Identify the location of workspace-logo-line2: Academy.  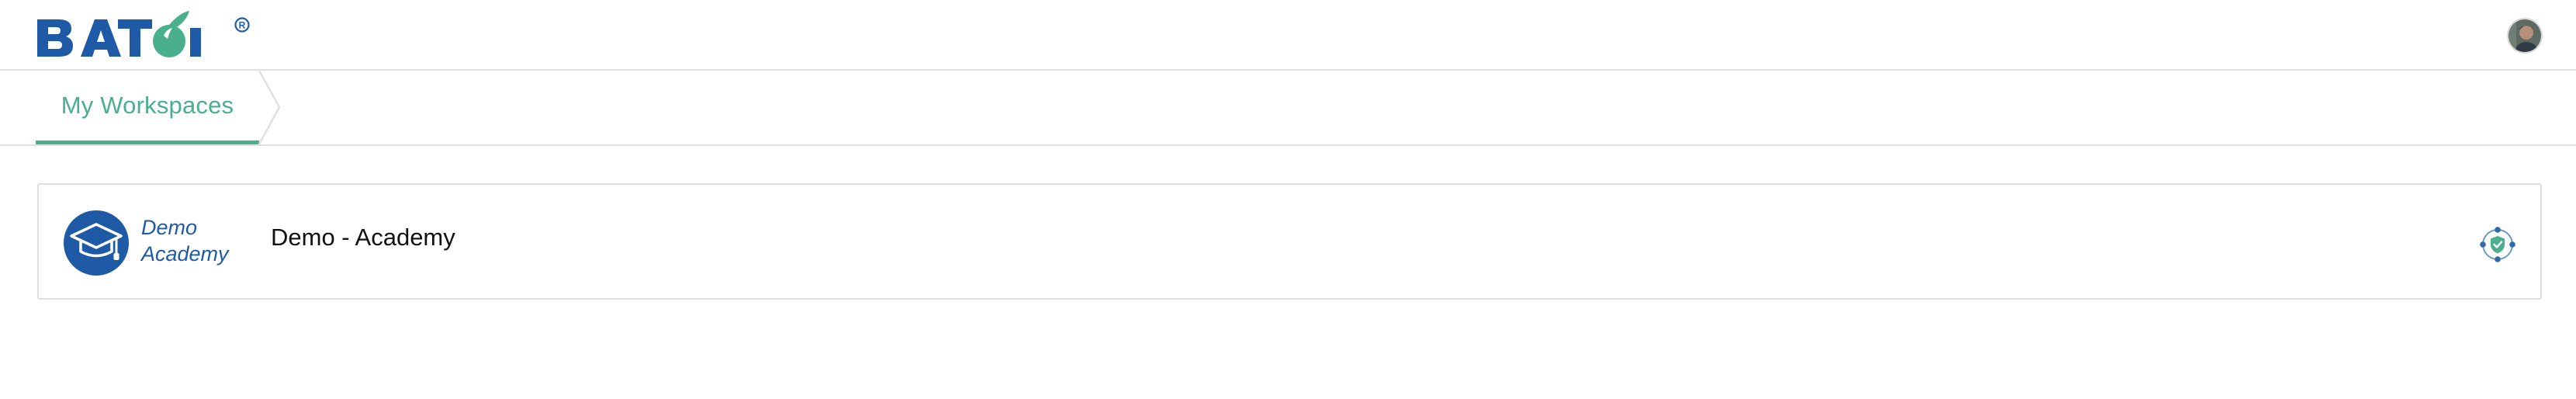
(185, 254).